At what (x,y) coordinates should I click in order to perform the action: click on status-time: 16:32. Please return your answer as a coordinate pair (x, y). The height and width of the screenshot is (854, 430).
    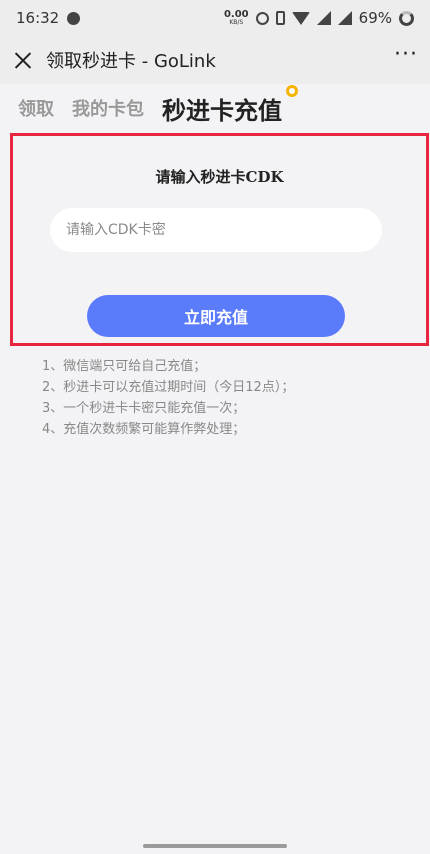
    Looking at the image, I should click on (38, 18).